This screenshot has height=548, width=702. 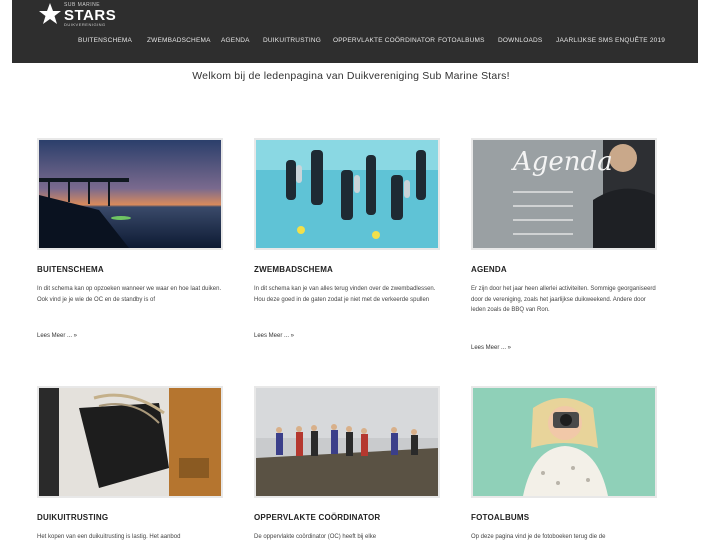 What do you see at coordinates (130, 194) in the screenshot?
I see `card-image-buitenschema` at bounding box center [130, 194].